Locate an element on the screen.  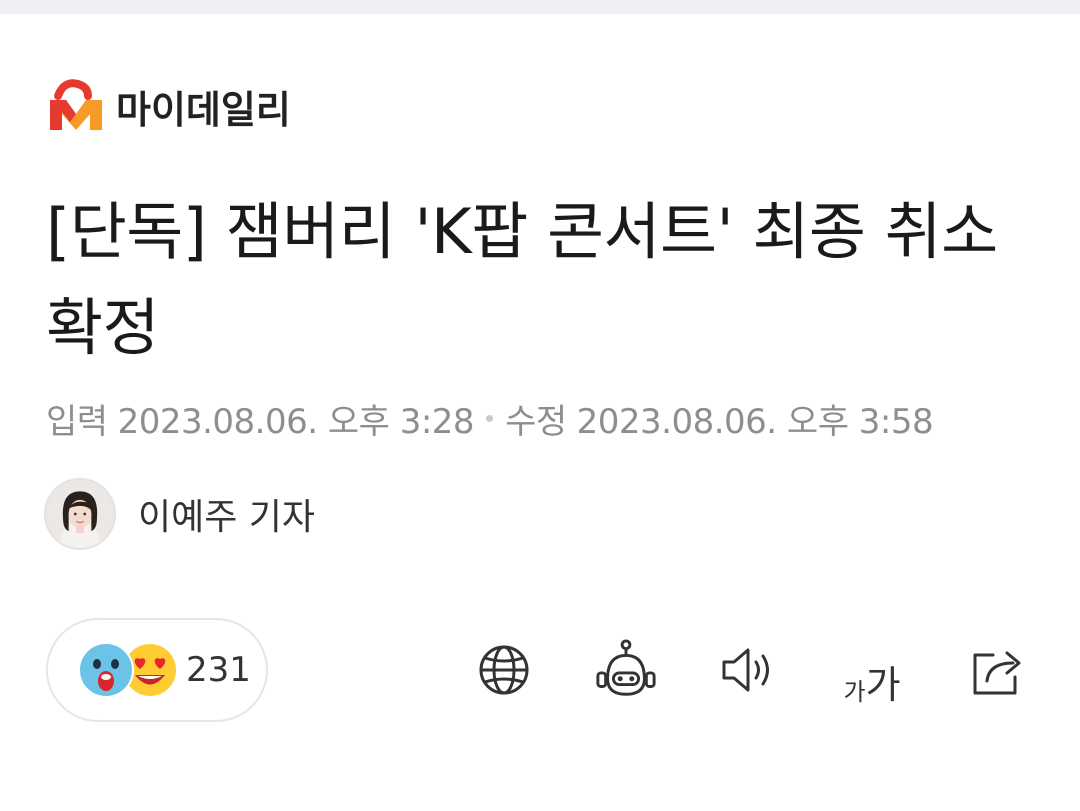
speaker-icon is located at coordinates (745, 670).